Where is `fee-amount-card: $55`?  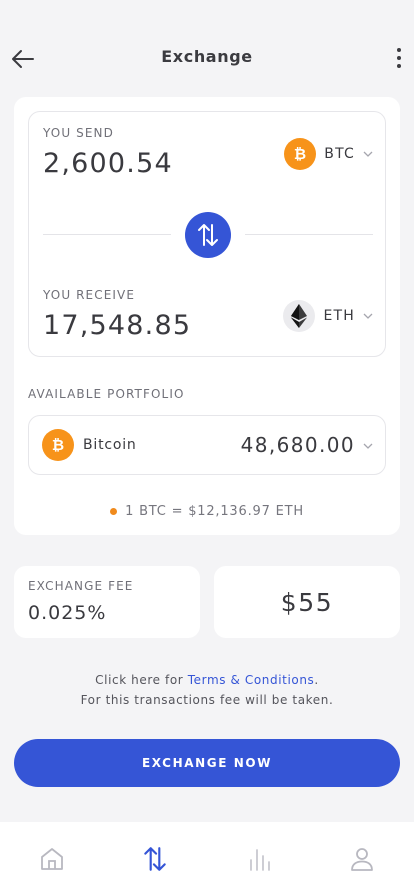 fee-amount-card: $55 is located at coordinates (307, 602).